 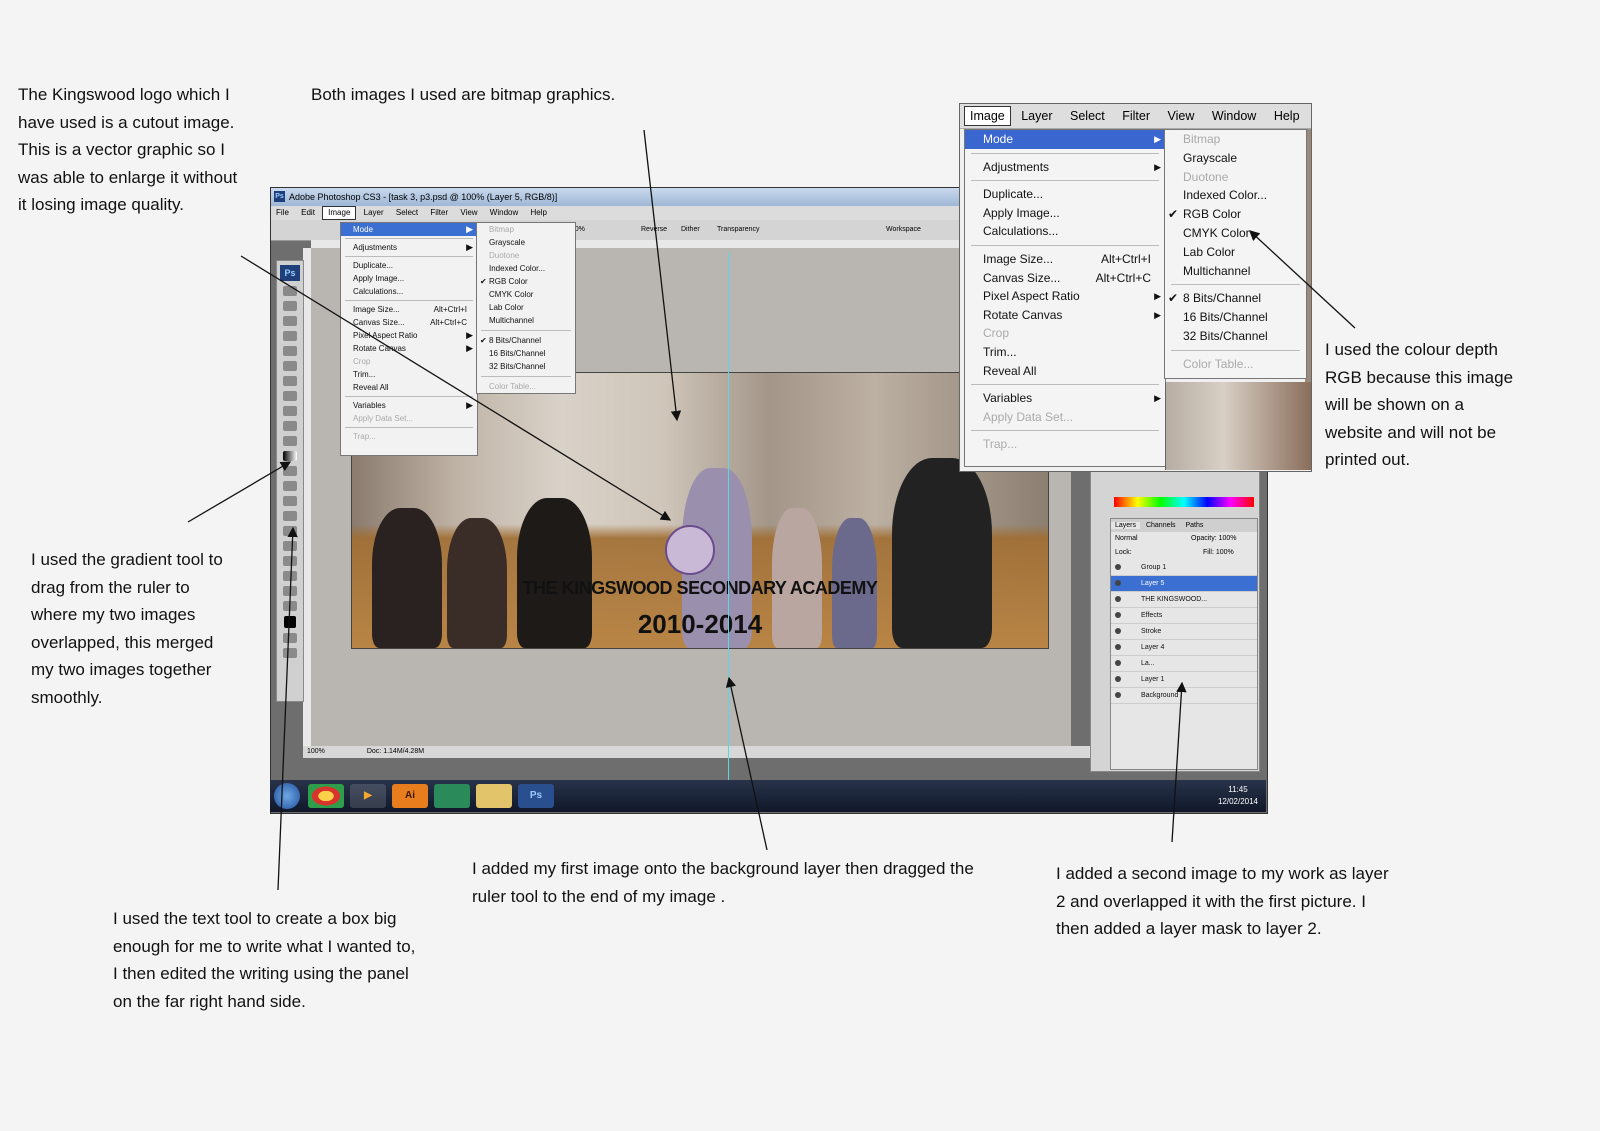 What do you see at coordinates (1126, 525) in the screenshot?
I see `tab-layers: Layers` at bounding box center [1126, 525].